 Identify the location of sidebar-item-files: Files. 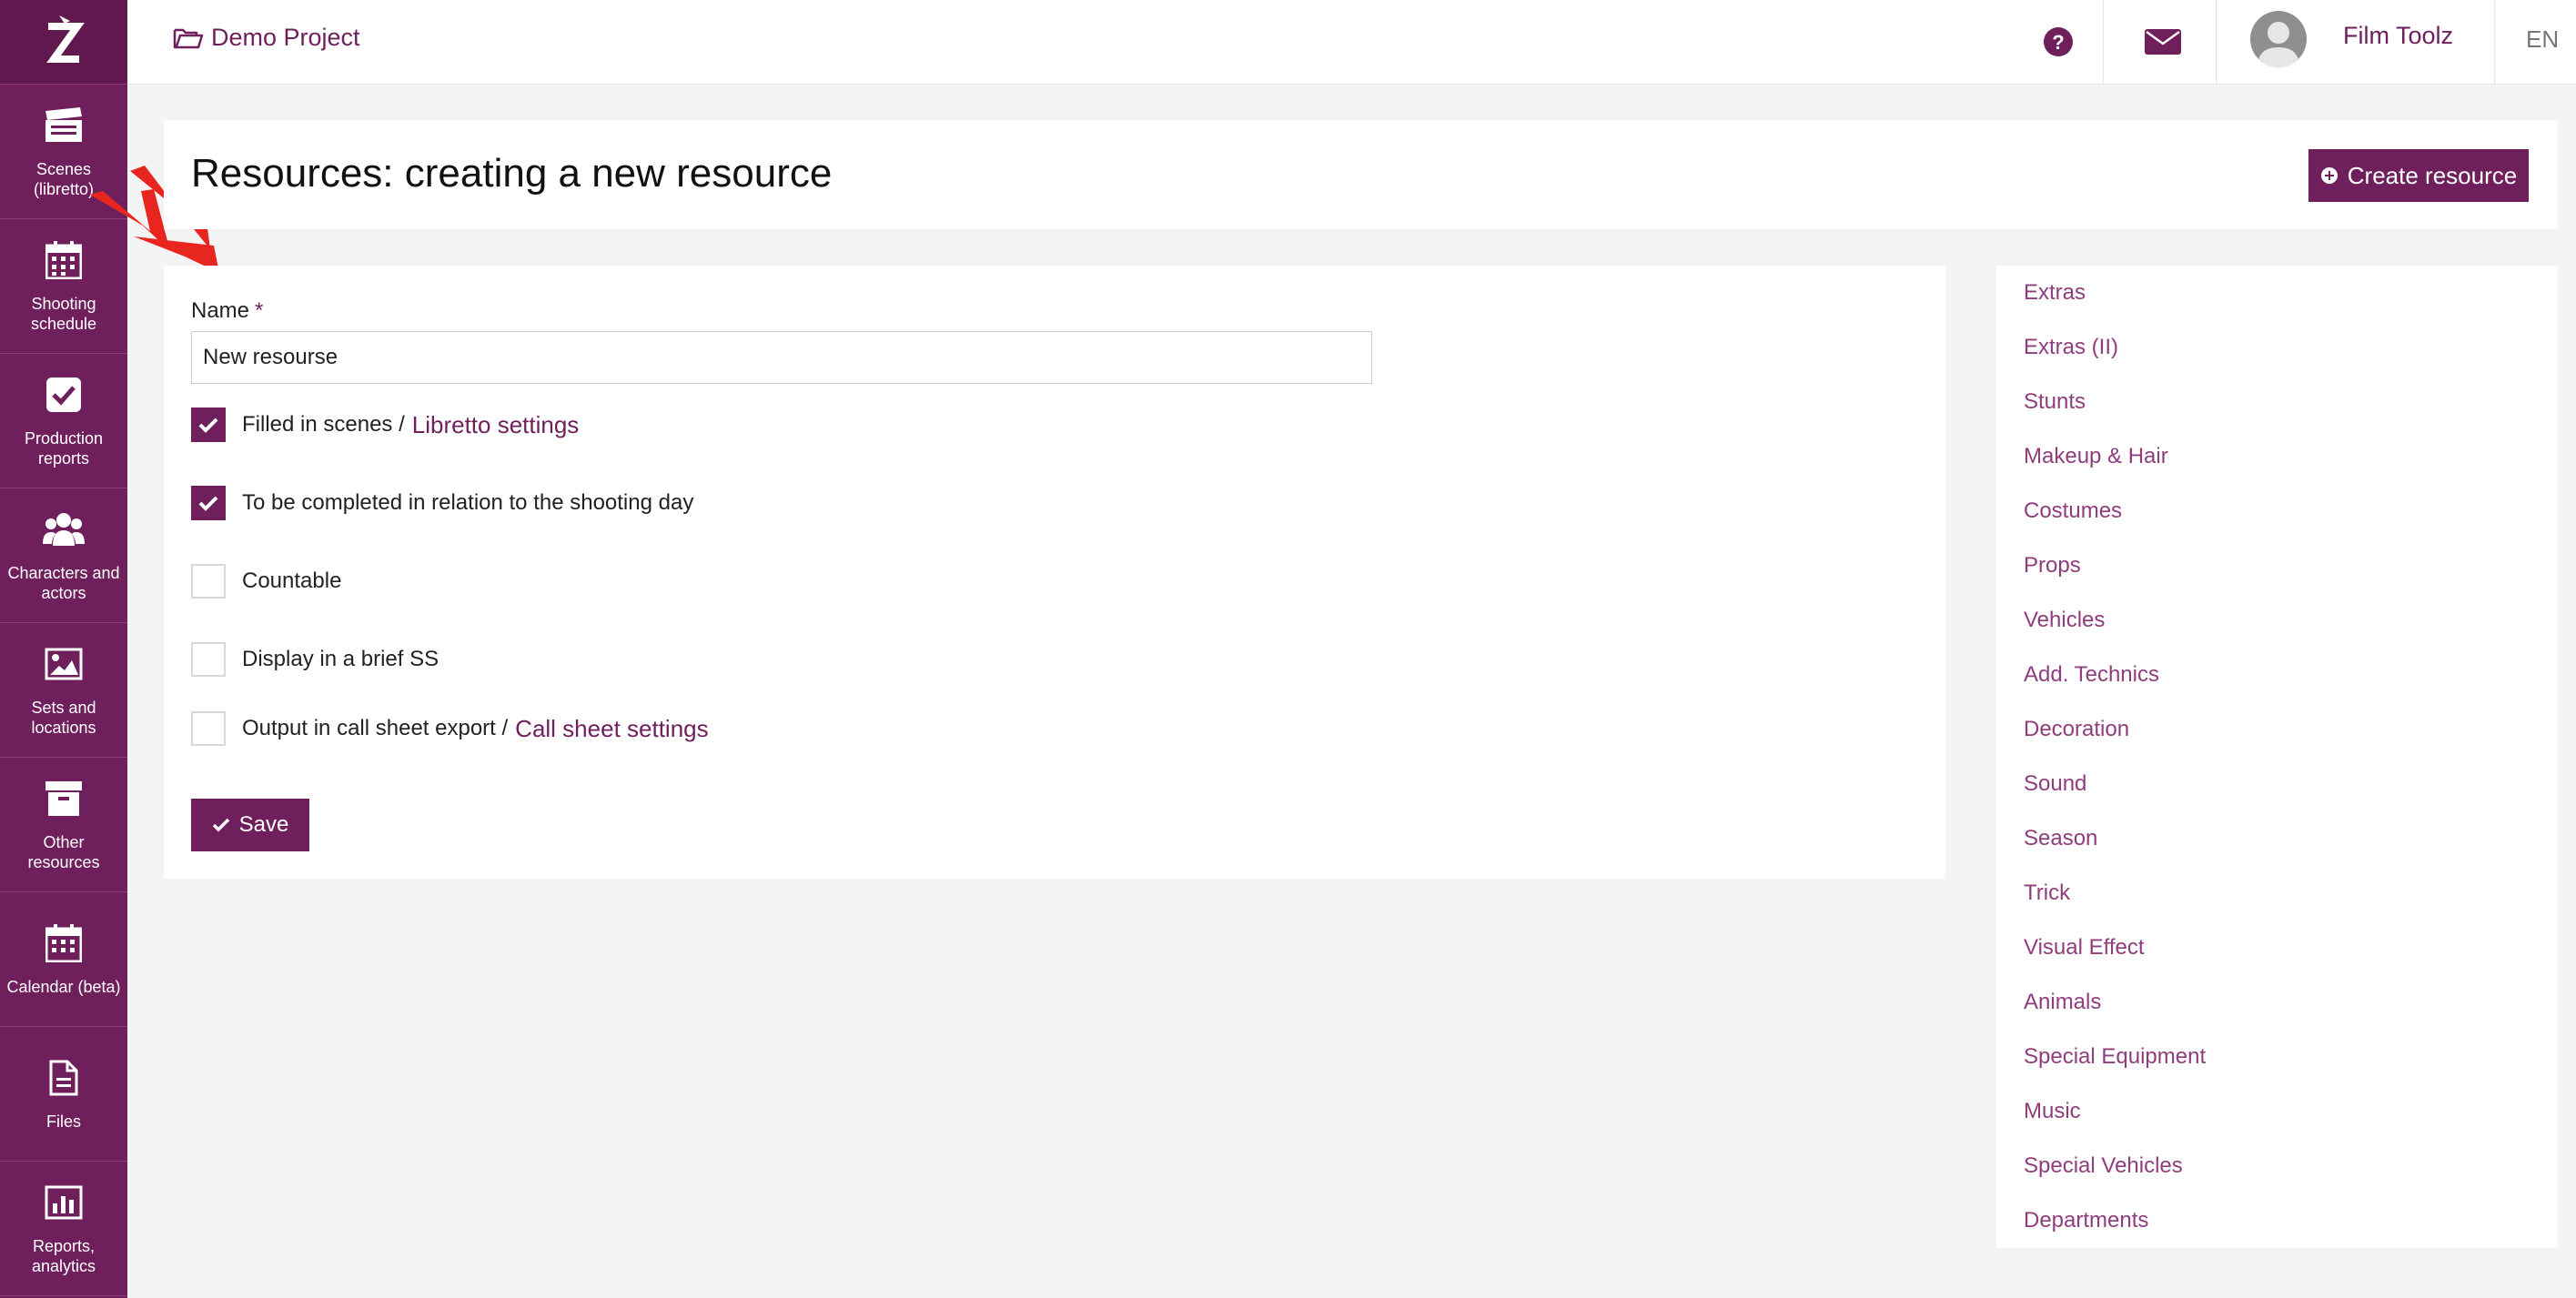
(64, 1094).